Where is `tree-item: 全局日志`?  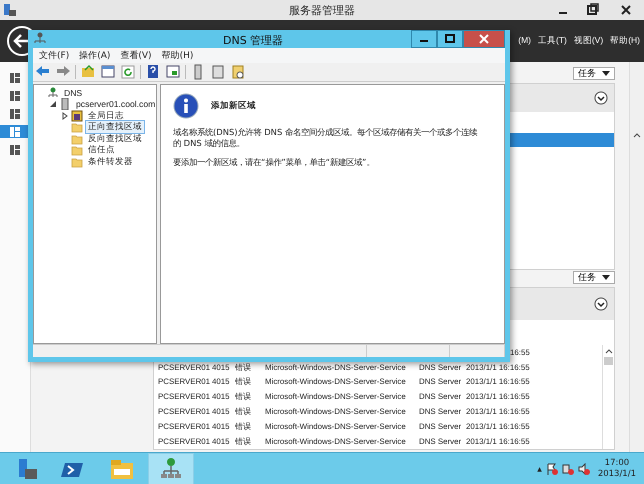
tree-item: 全局日志 is located at coordinates (106, 115).